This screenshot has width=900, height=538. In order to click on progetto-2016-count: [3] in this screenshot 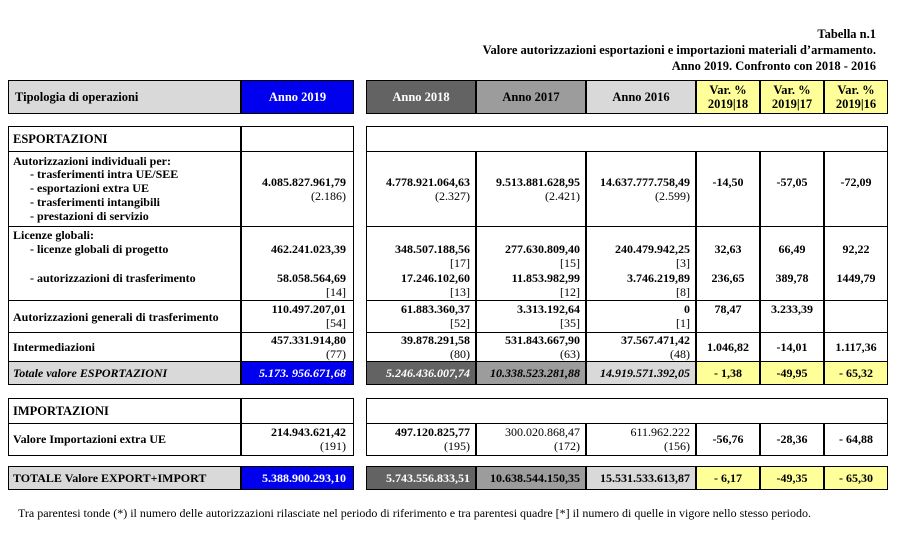, I will do `click(683, 263)`.